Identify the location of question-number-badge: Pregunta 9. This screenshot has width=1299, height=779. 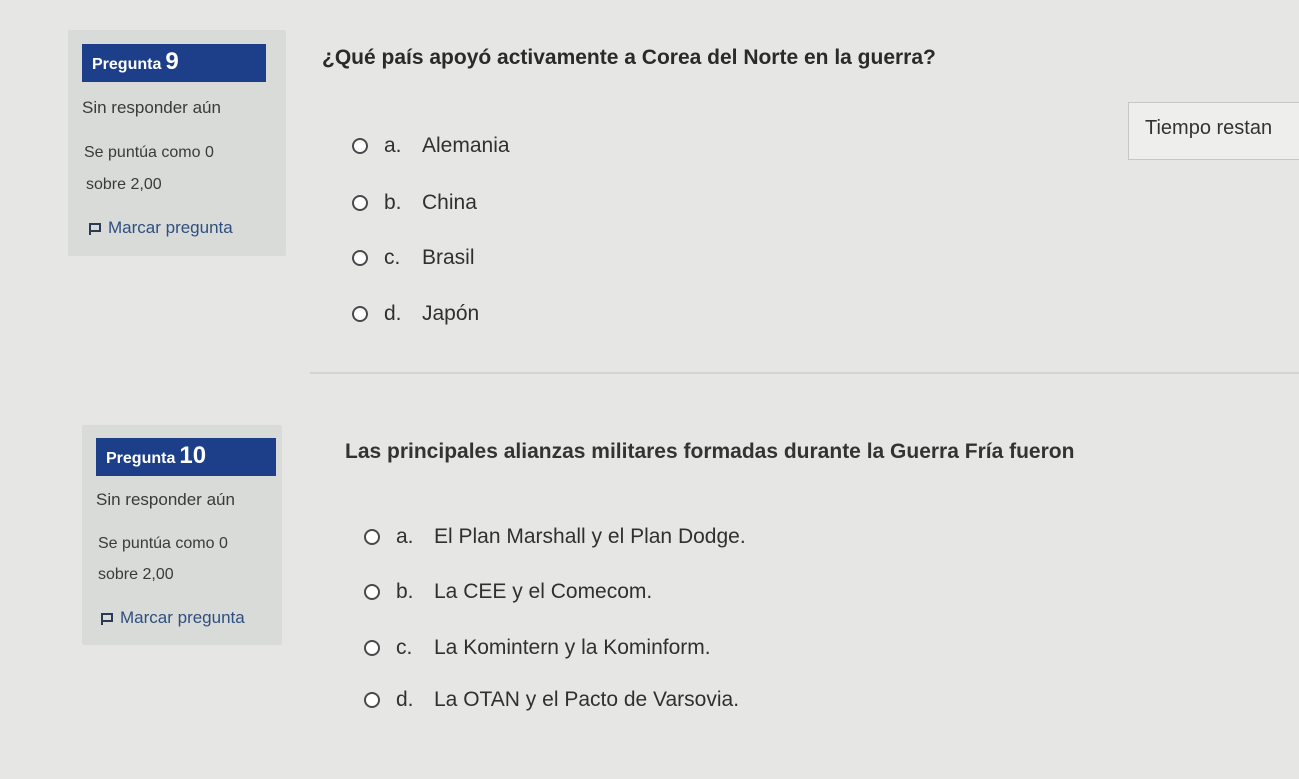
(174, 63).